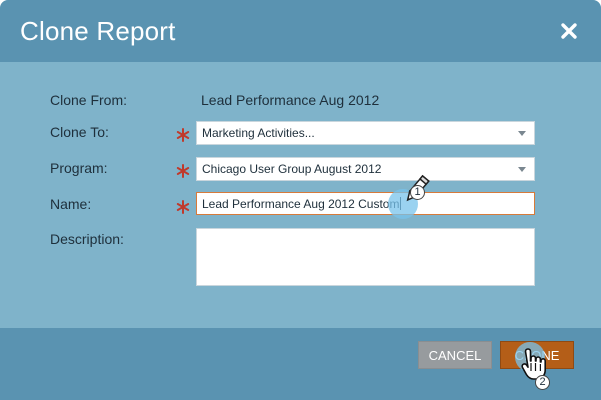  I want to click on name-input-value: Lead Performance Aug 2012 Custom, so click(302, 204).